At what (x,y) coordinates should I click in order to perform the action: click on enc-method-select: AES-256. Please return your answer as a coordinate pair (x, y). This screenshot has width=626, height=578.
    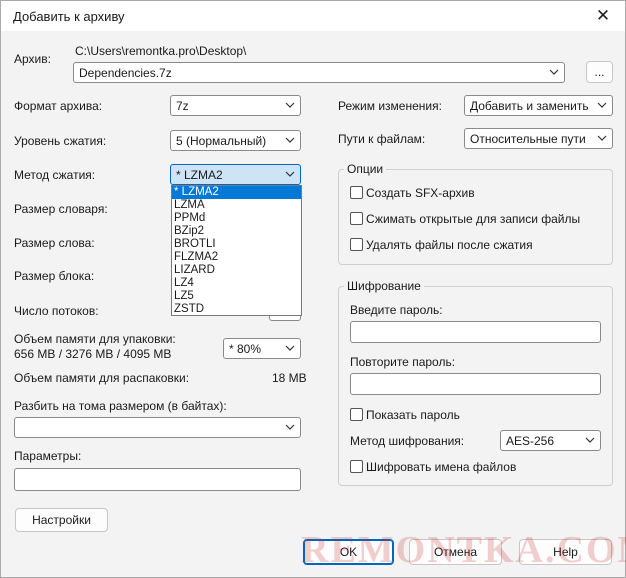
    Looking at the image, I should click on (550, 440).